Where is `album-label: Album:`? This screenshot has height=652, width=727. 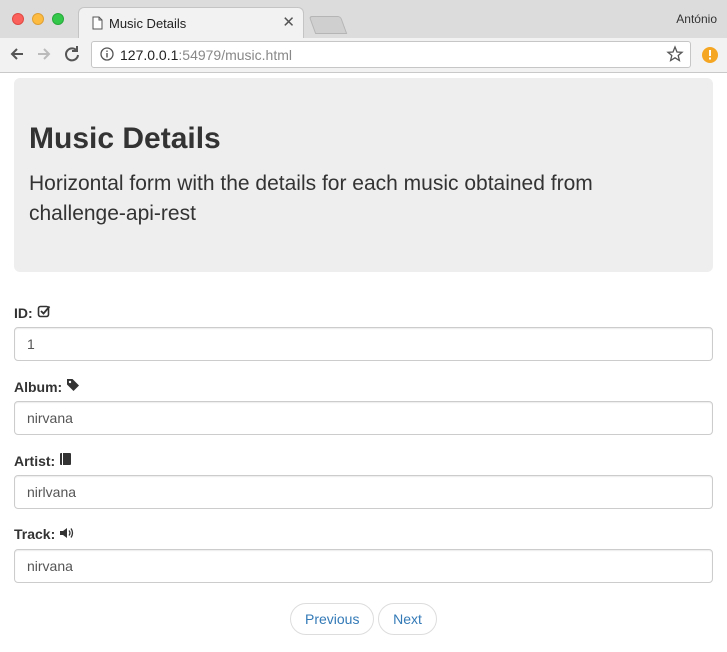
album-label: Album: is located at coordinates (47, 386).